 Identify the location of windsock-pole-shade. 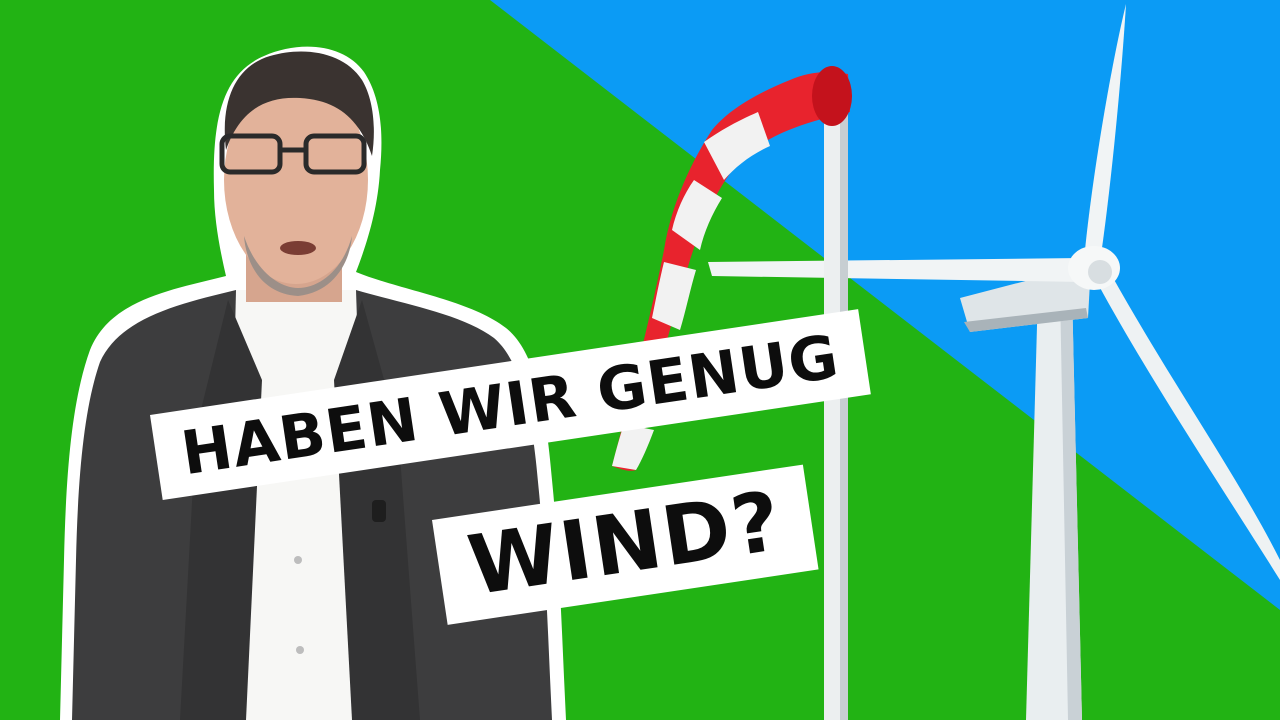
(844, 402).